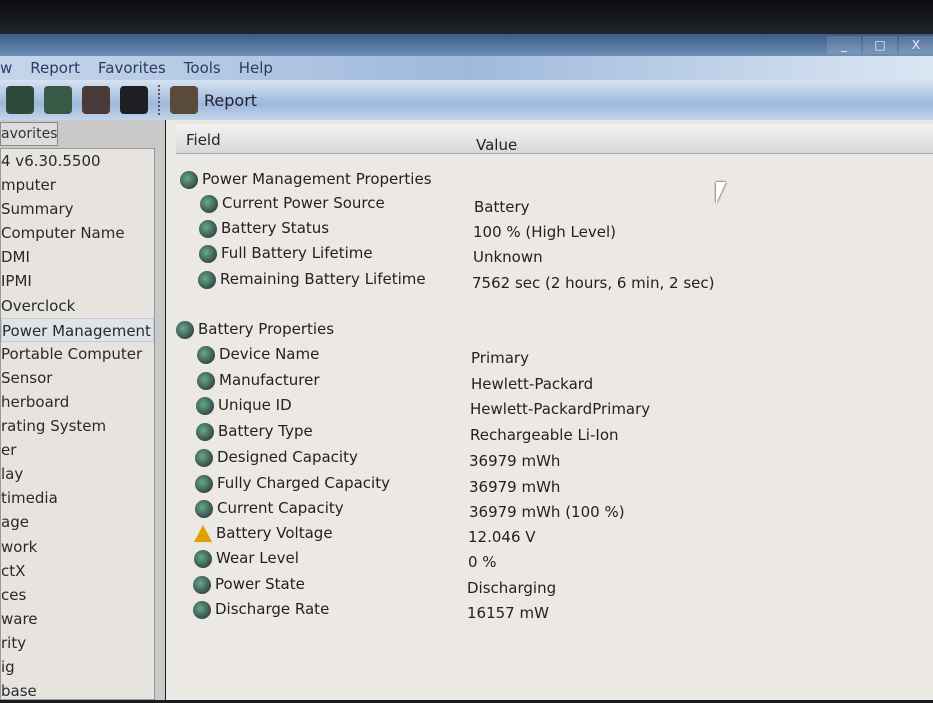 The height and width of the screenshot is (703, 933). Describe the element at coordinates (77, 450) in the screenshot. I see `tree-item: er` at that location.